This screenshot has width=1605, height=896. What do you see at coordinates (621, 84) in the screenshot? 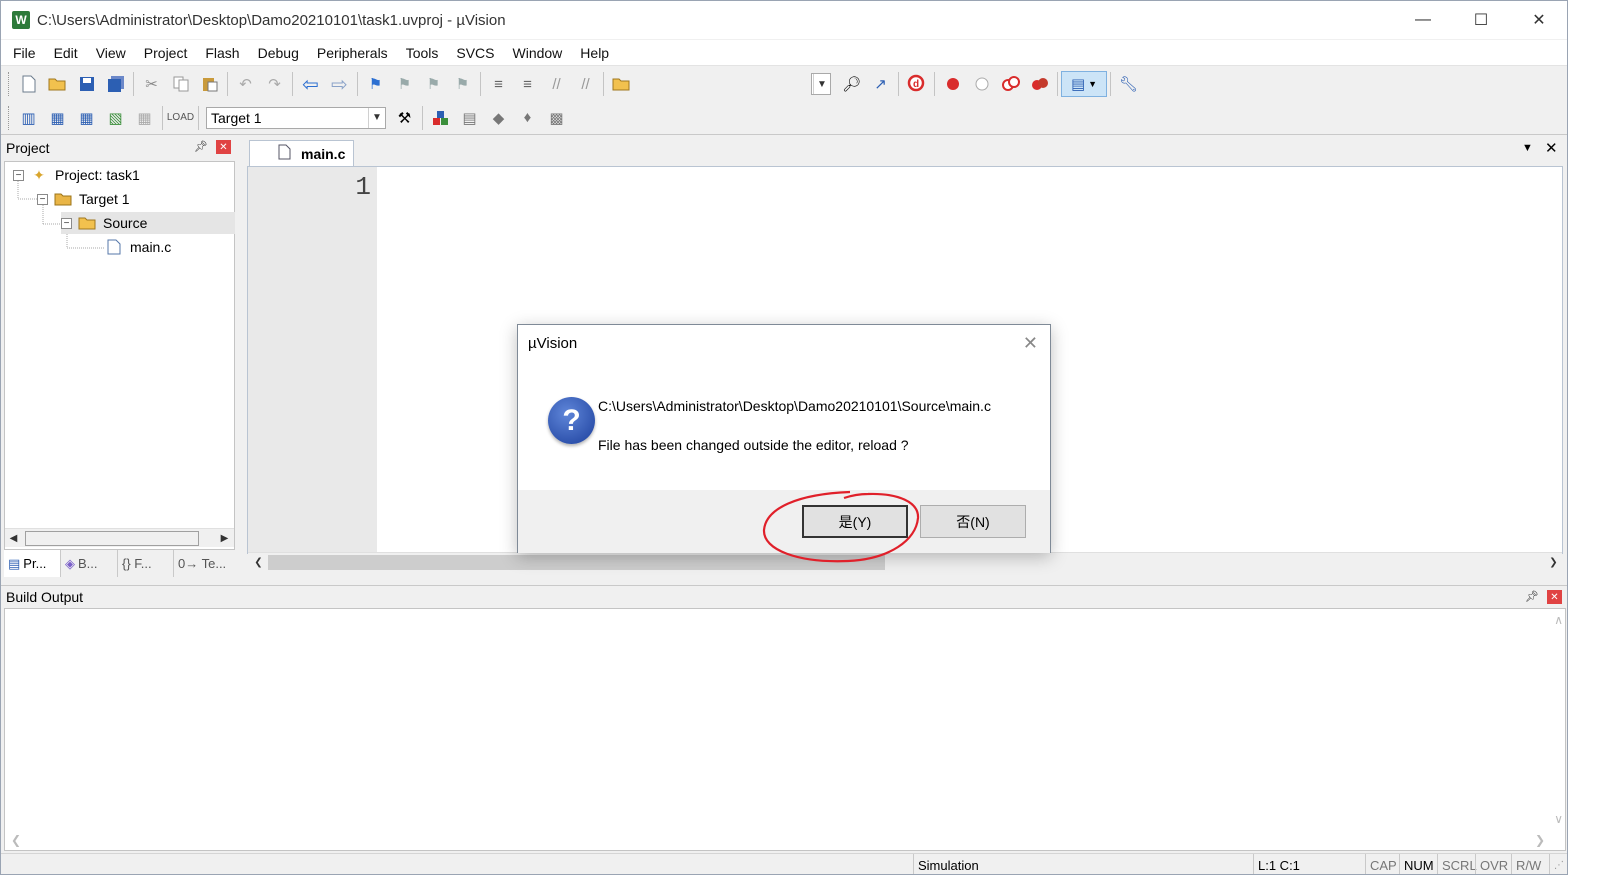
I see `find-in-files-icon` at bounding box center [621, 84].